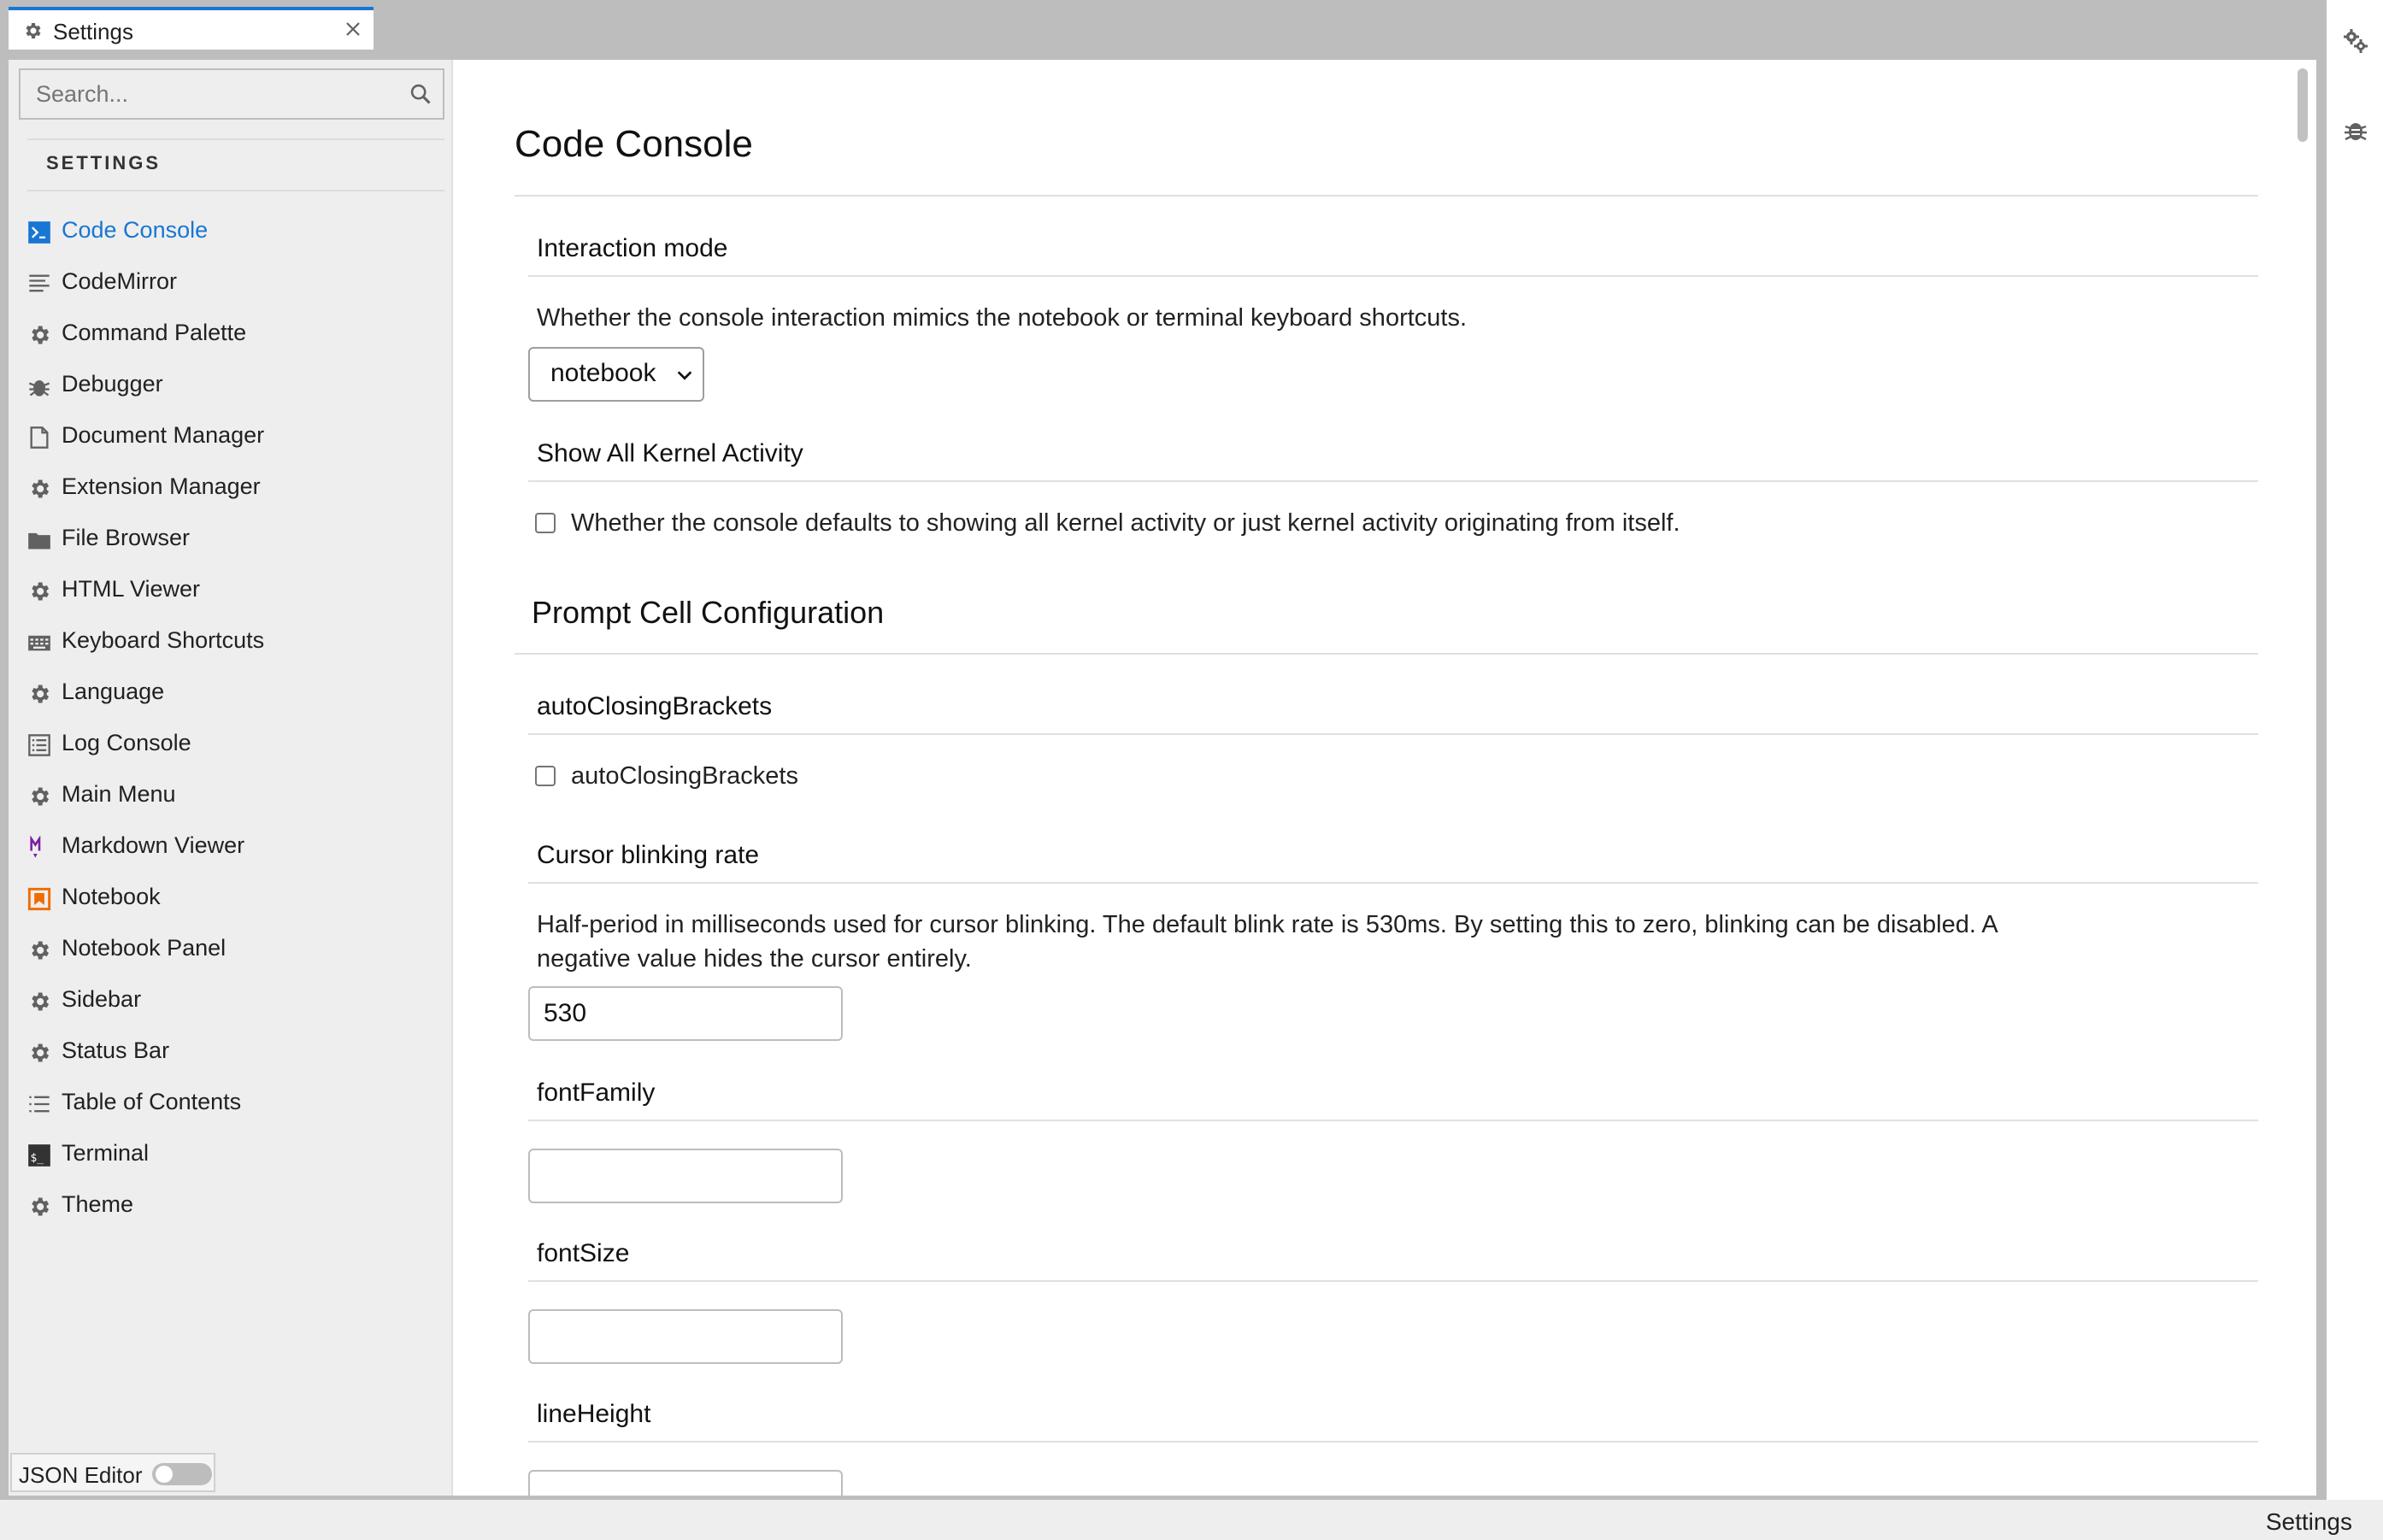 The height and width of the screenshot is (1540, 2383). Describe the element at coordinates (39, 745) in the screenshot. I see `list-icon` at that location.